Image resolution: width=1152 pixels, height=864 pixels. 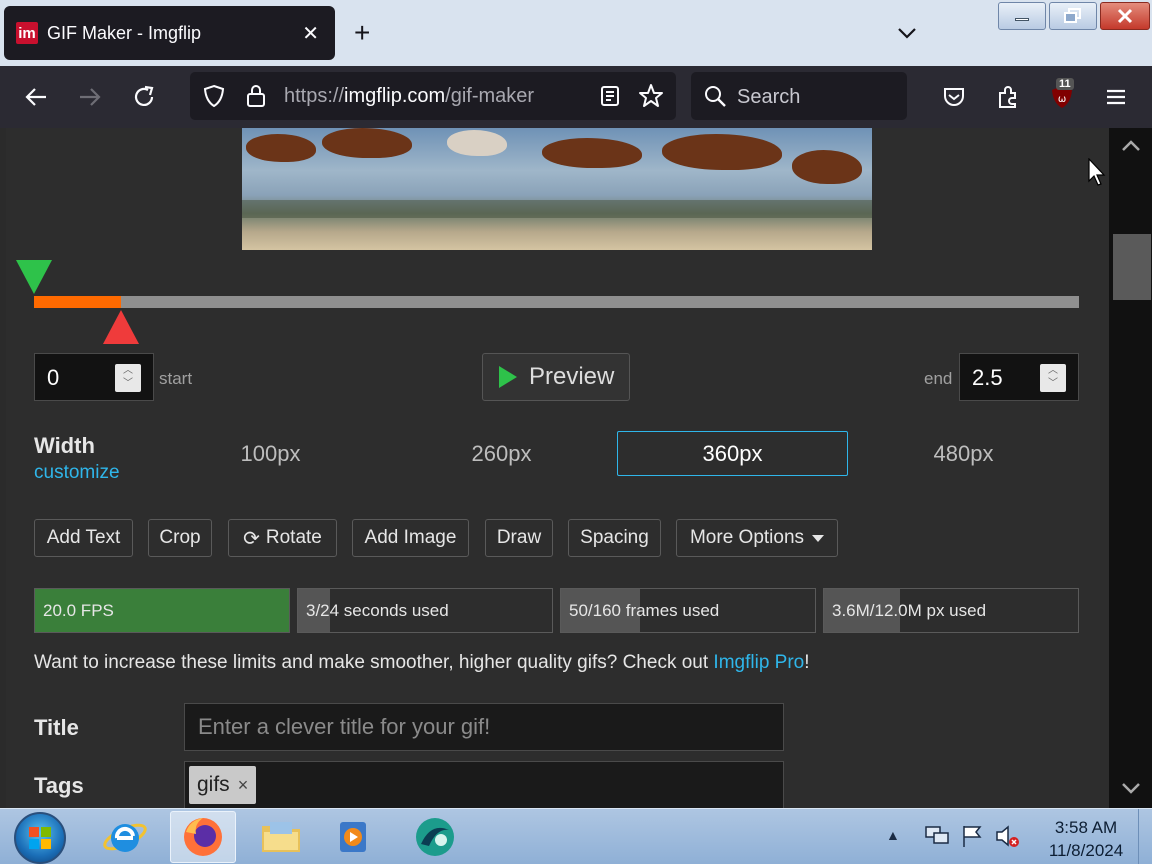 I want to click on windows-start-button, so click(x=40, y=838).